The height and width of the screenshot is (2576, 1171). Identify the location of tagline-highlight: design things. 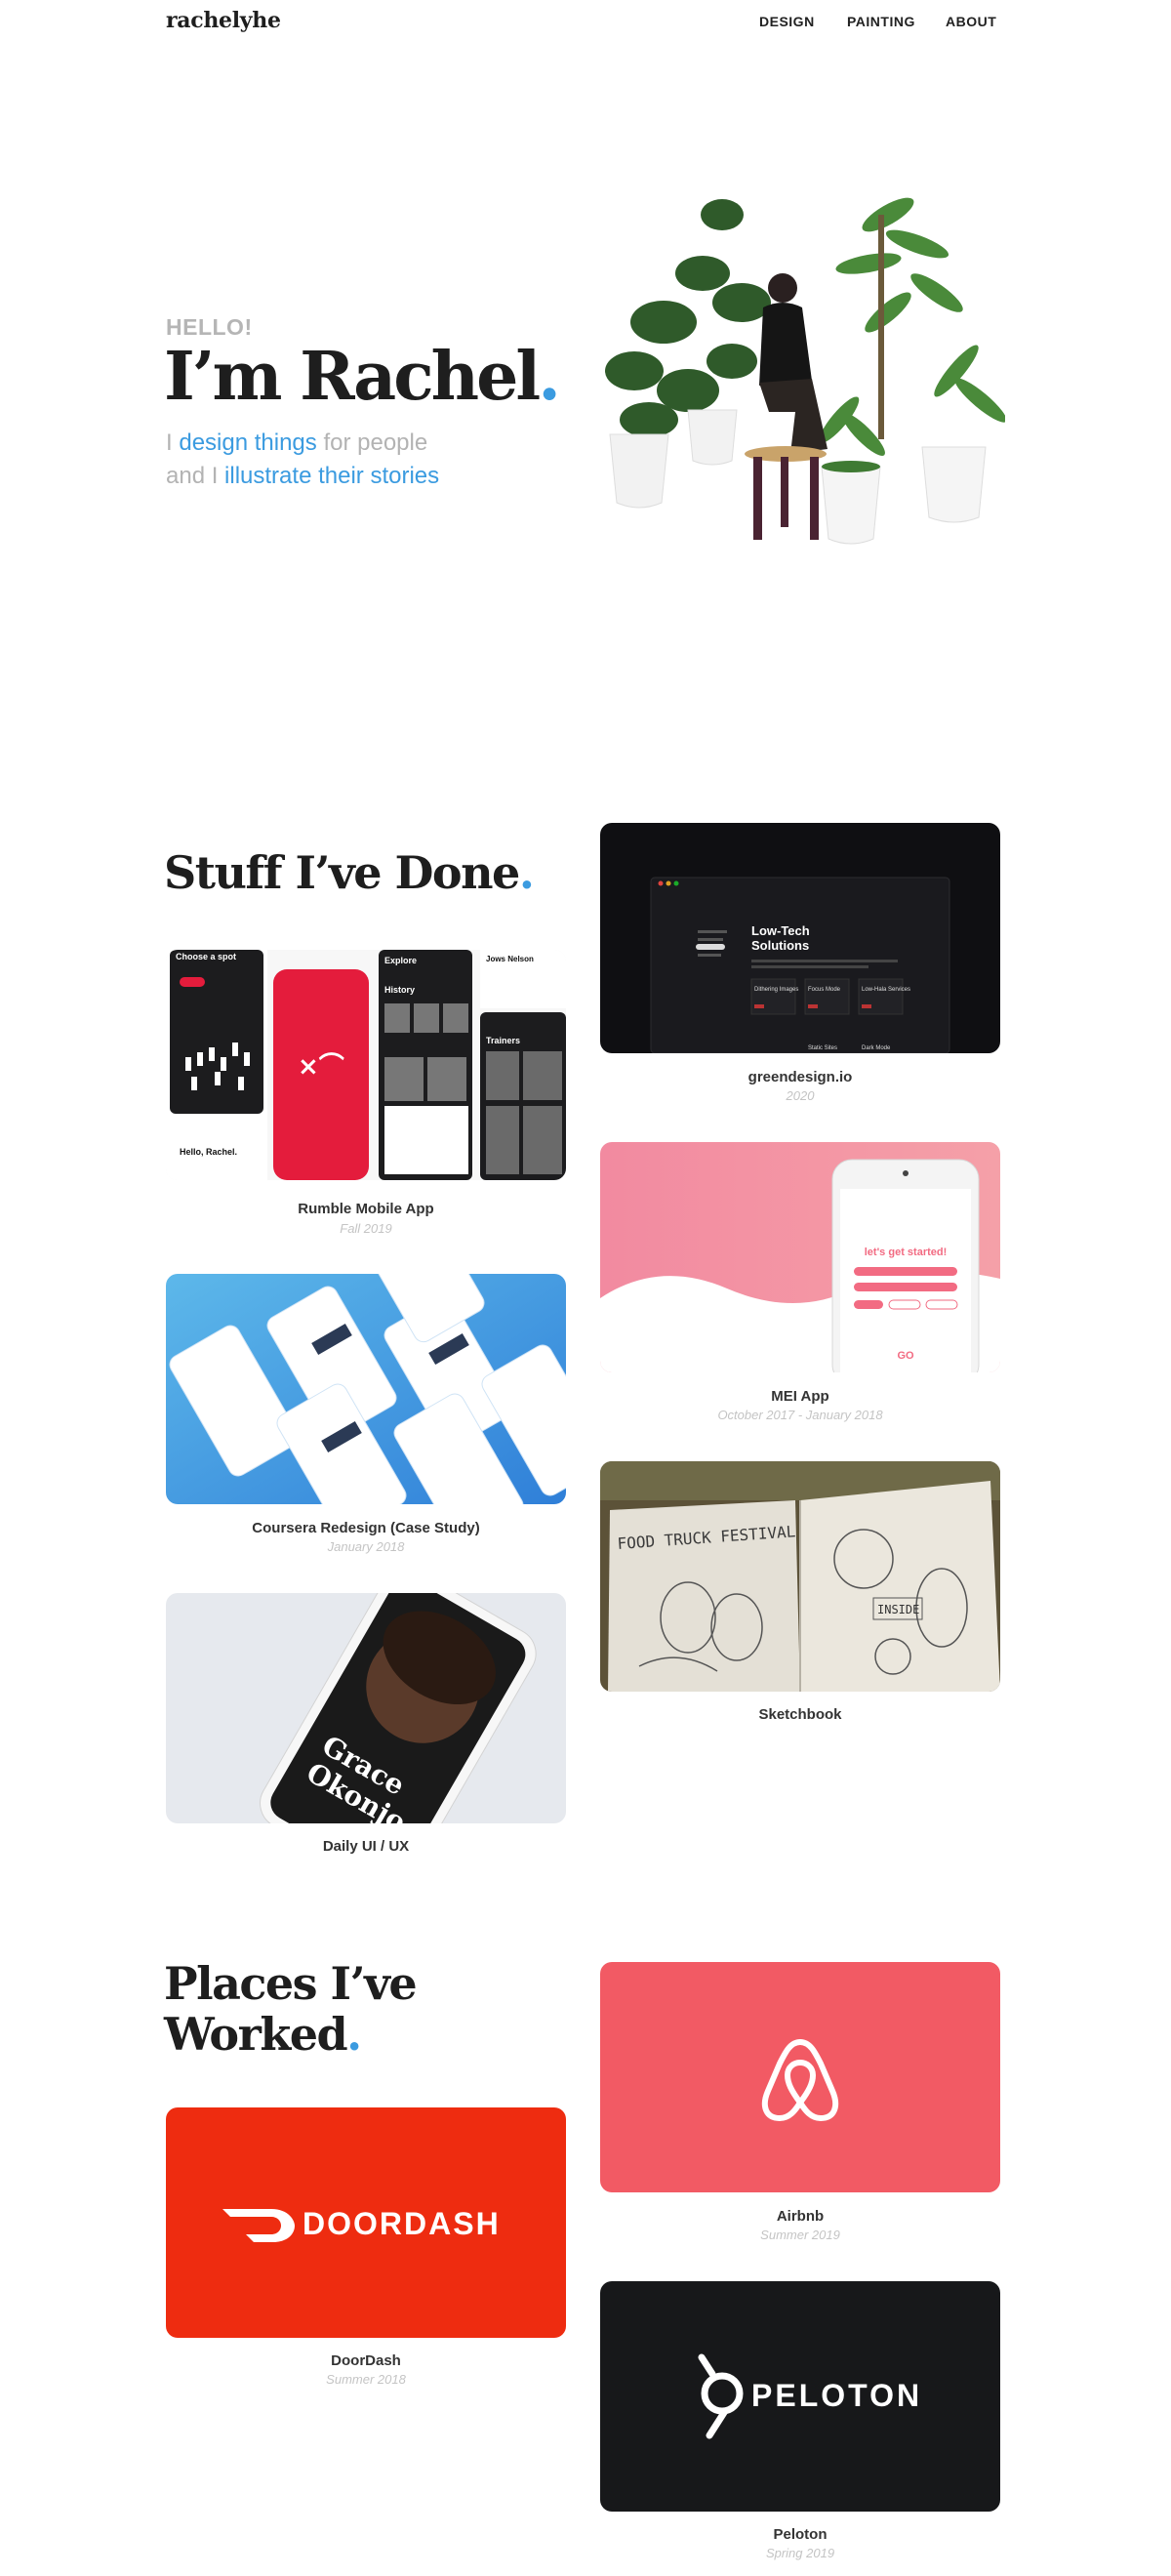
(248, 442).